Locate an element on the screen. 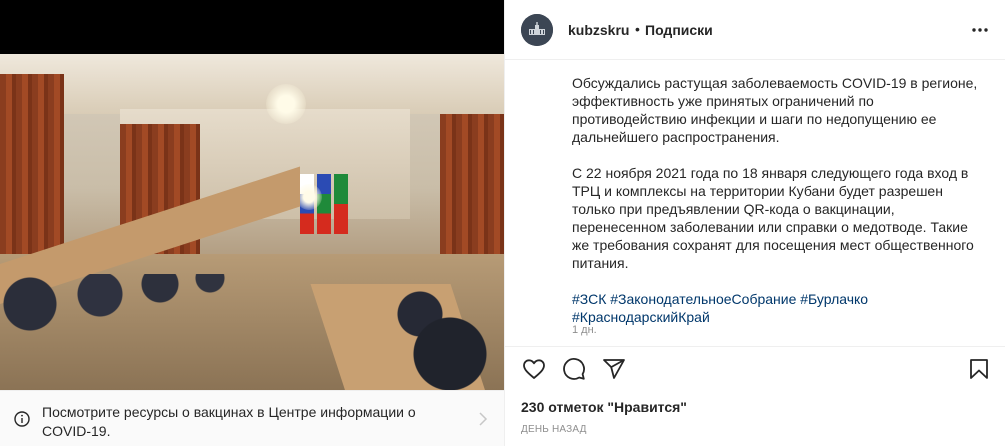 This screenshot has width=1005, height=446. photo-chandelier is located at coordinates (286, 104).